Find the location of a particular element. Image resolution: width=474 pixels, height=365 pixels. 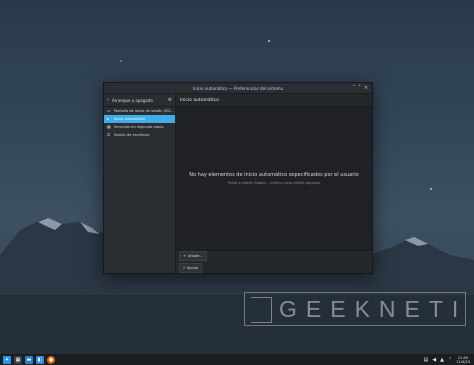

back-arrow-icon: ‹ is located at coordinates (108, 100).